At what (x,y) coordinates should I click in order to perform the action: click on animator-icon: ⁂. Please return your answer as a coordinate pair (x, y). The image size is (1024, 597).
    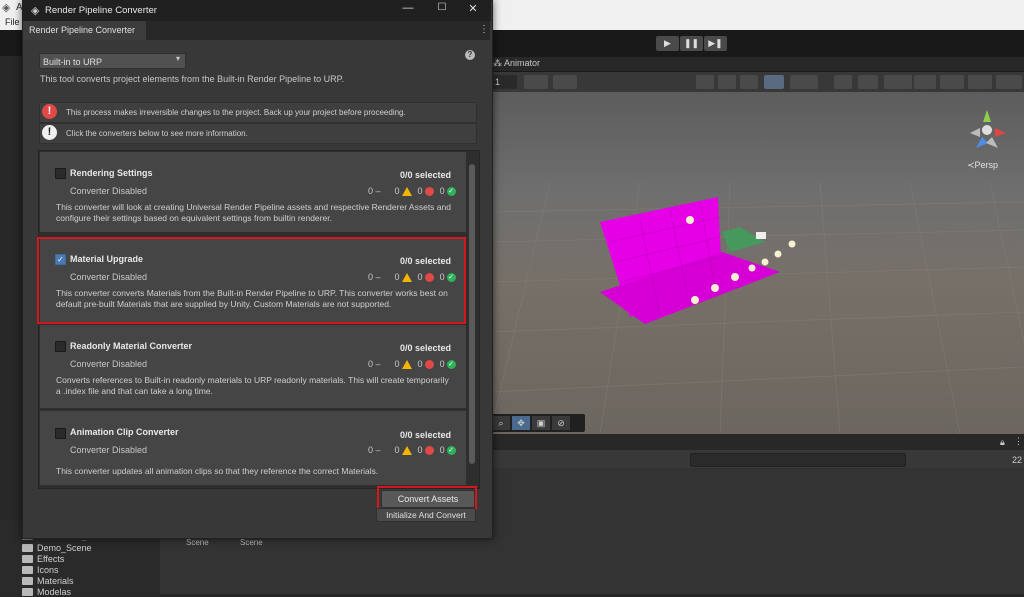
    Looking at the image, I should click on (499, 63).